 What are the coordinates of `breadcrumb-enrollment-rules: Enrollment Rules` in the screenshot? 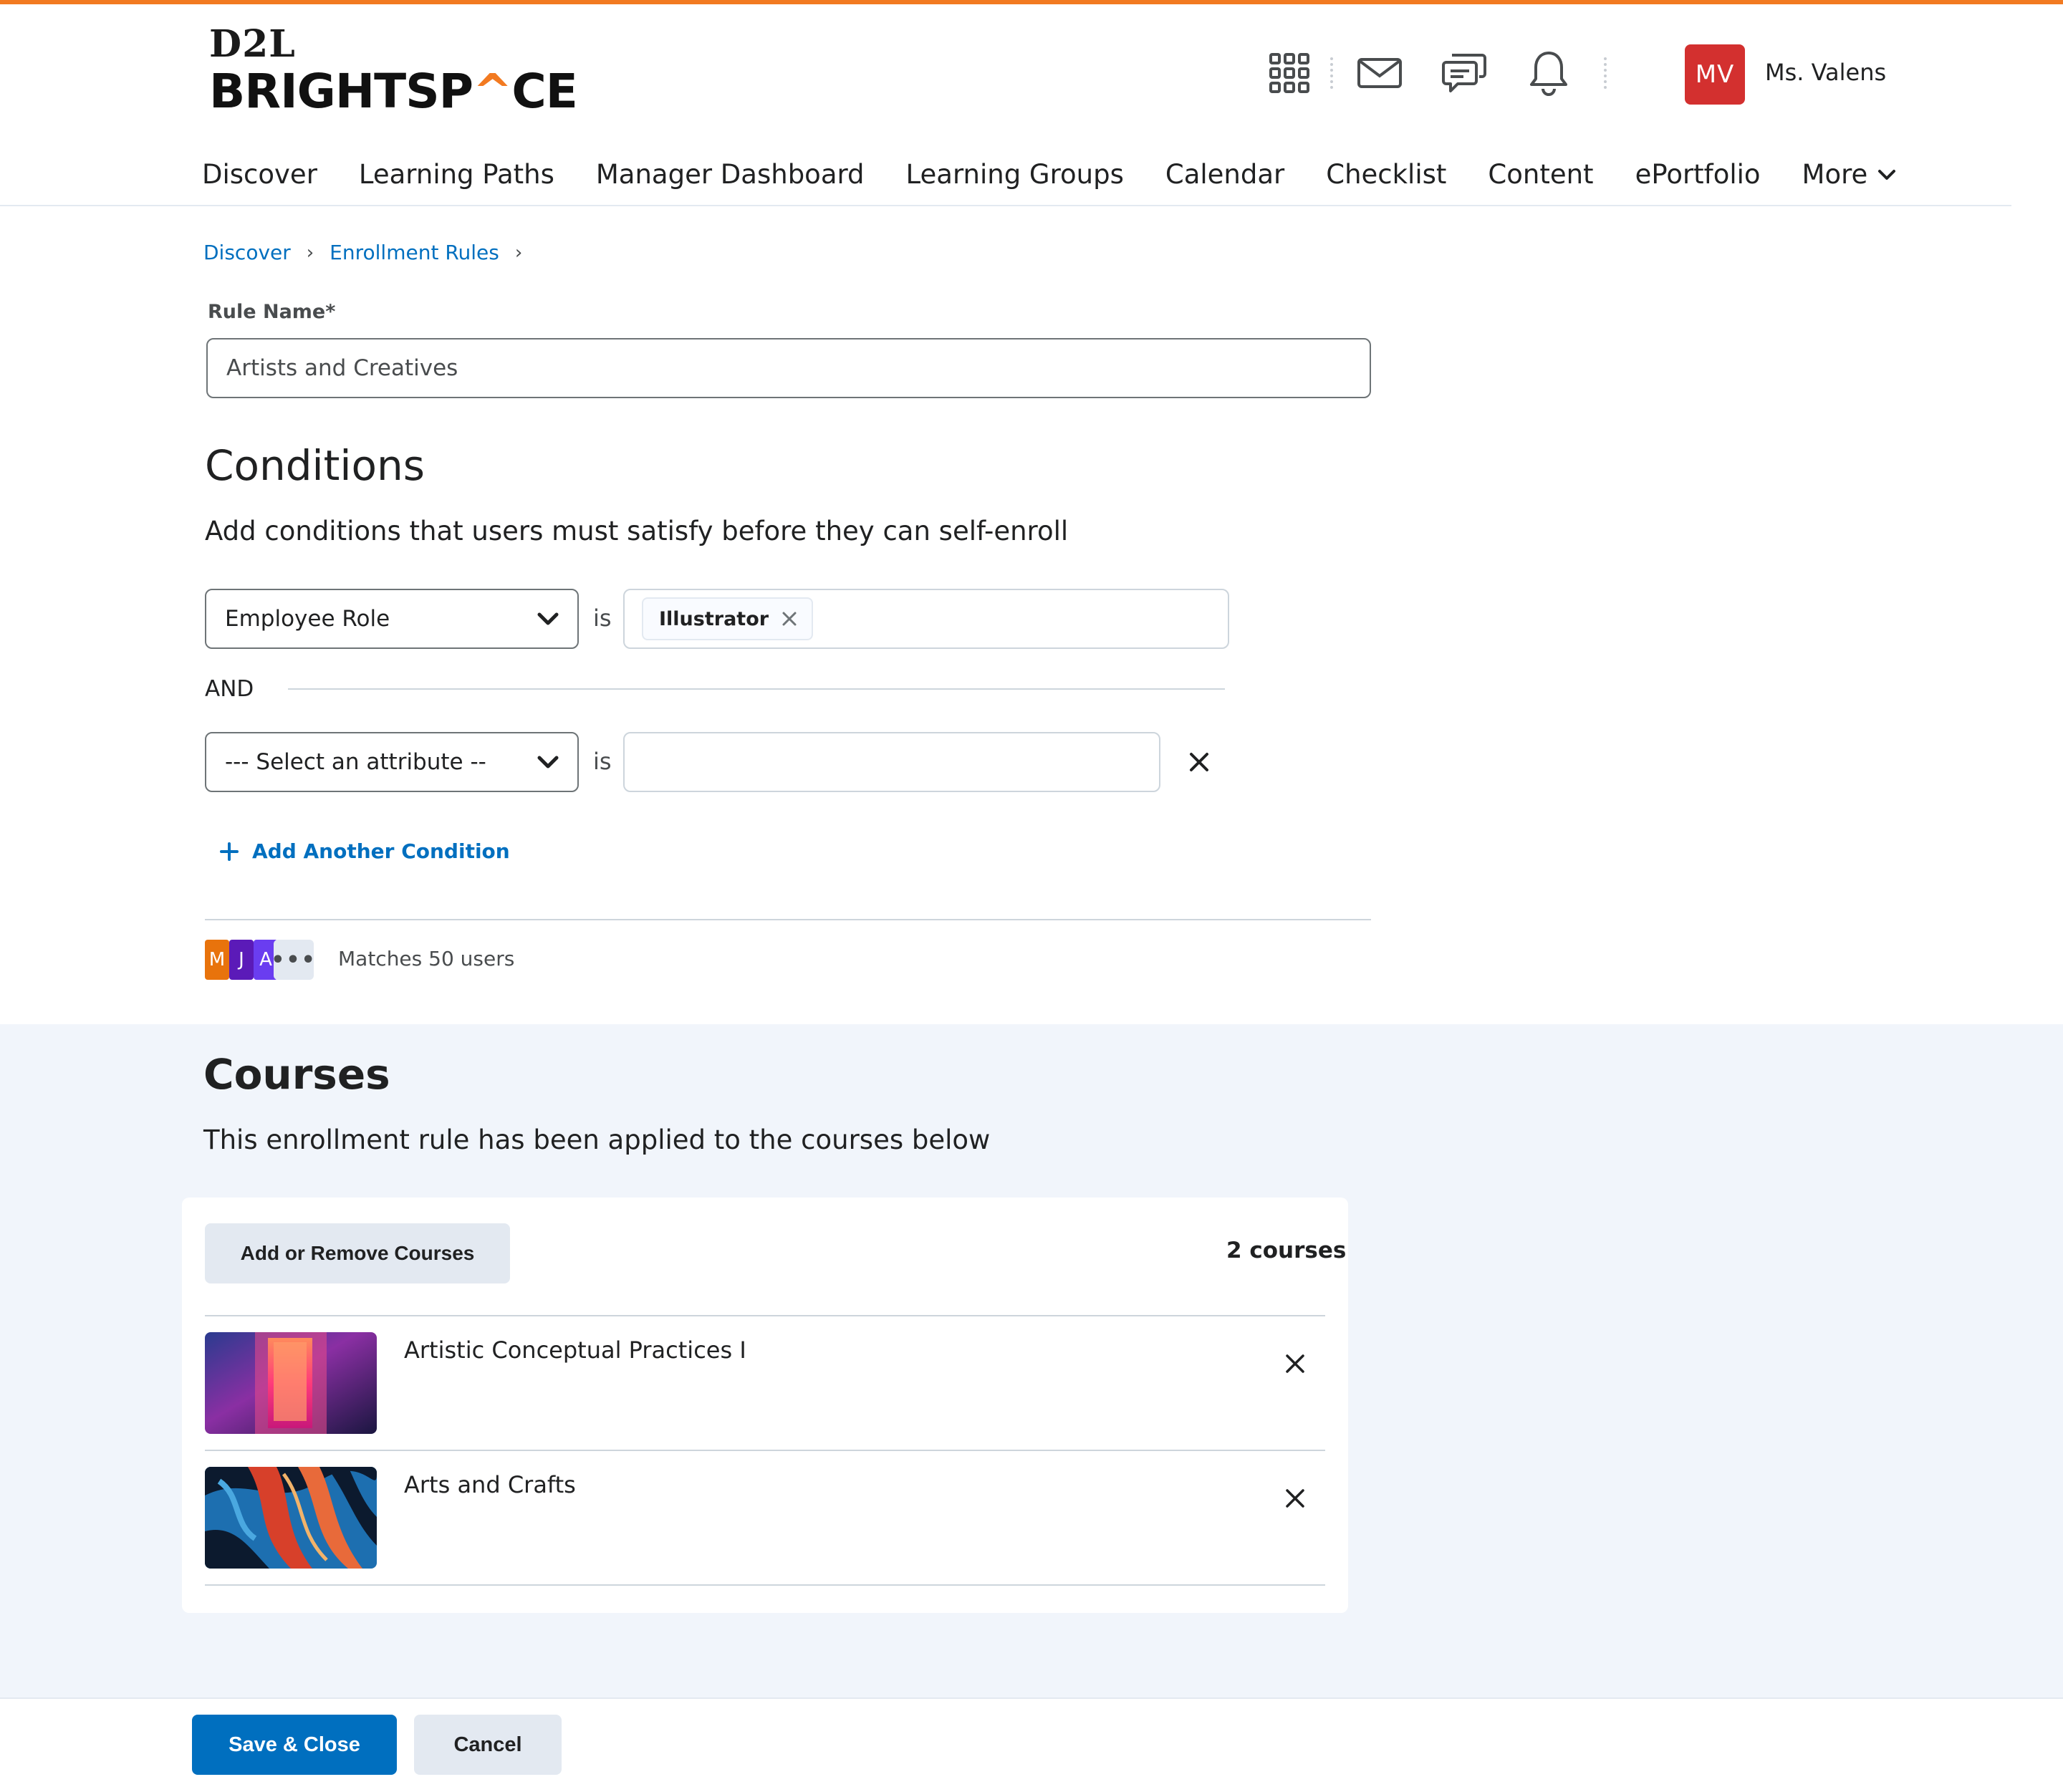 It's located at (414, 253).